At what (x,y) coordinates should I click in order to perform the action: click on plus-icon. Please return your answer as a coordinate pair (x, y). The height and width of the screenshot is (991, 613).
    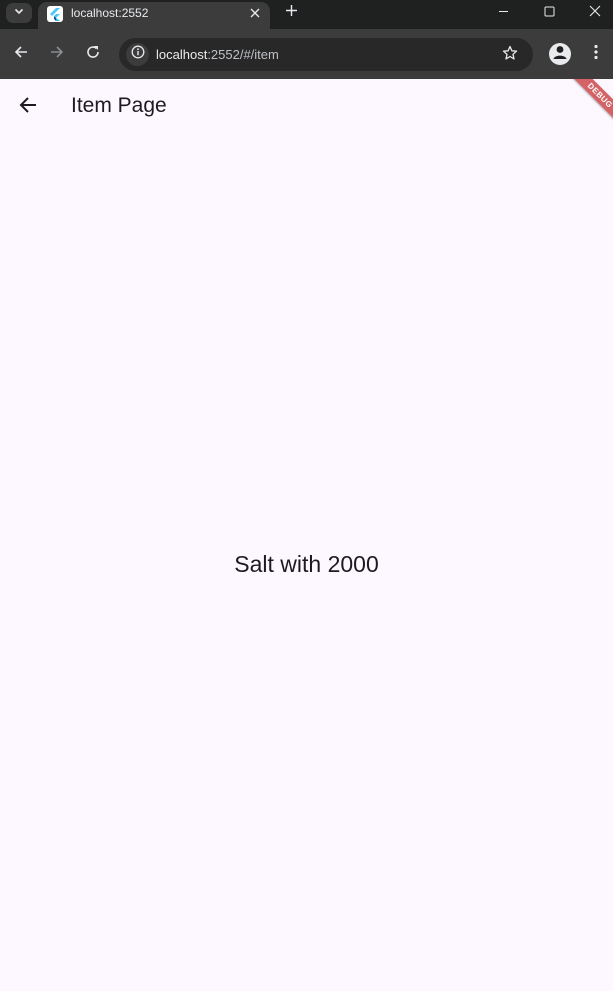
    Looking at the image, I should click on (291, 13).